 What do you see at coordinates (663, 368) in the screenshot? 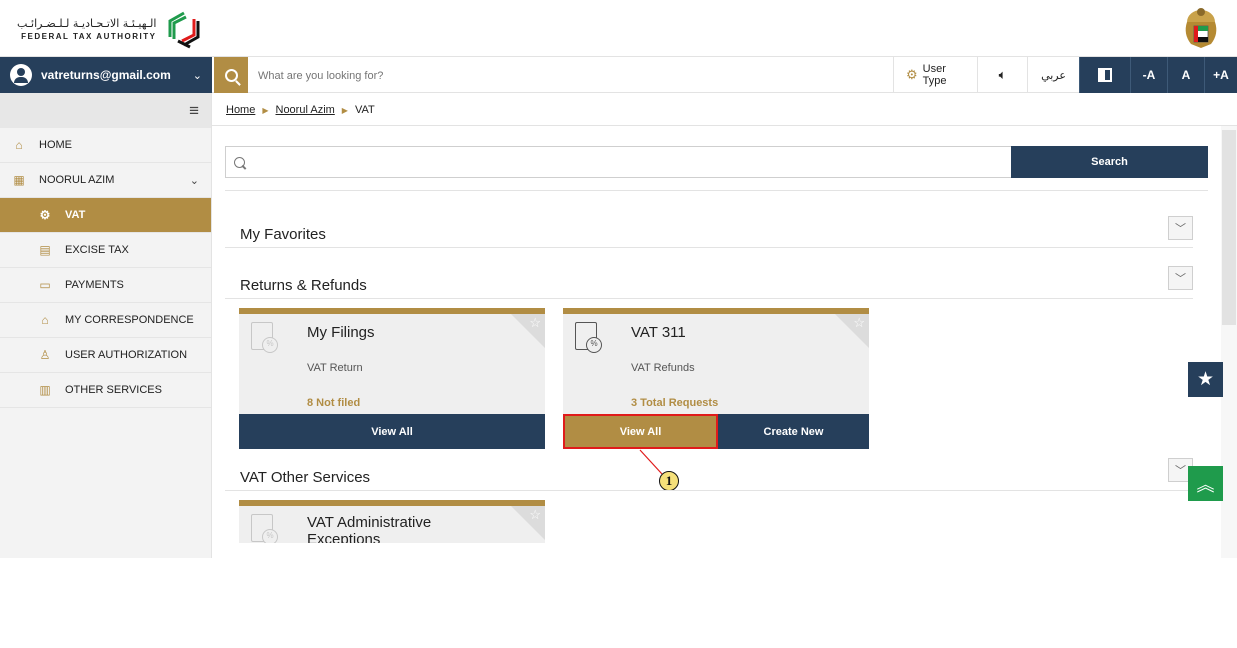
I see `card-subtitle: VAT Refunds` at bounding box center [663, 368].